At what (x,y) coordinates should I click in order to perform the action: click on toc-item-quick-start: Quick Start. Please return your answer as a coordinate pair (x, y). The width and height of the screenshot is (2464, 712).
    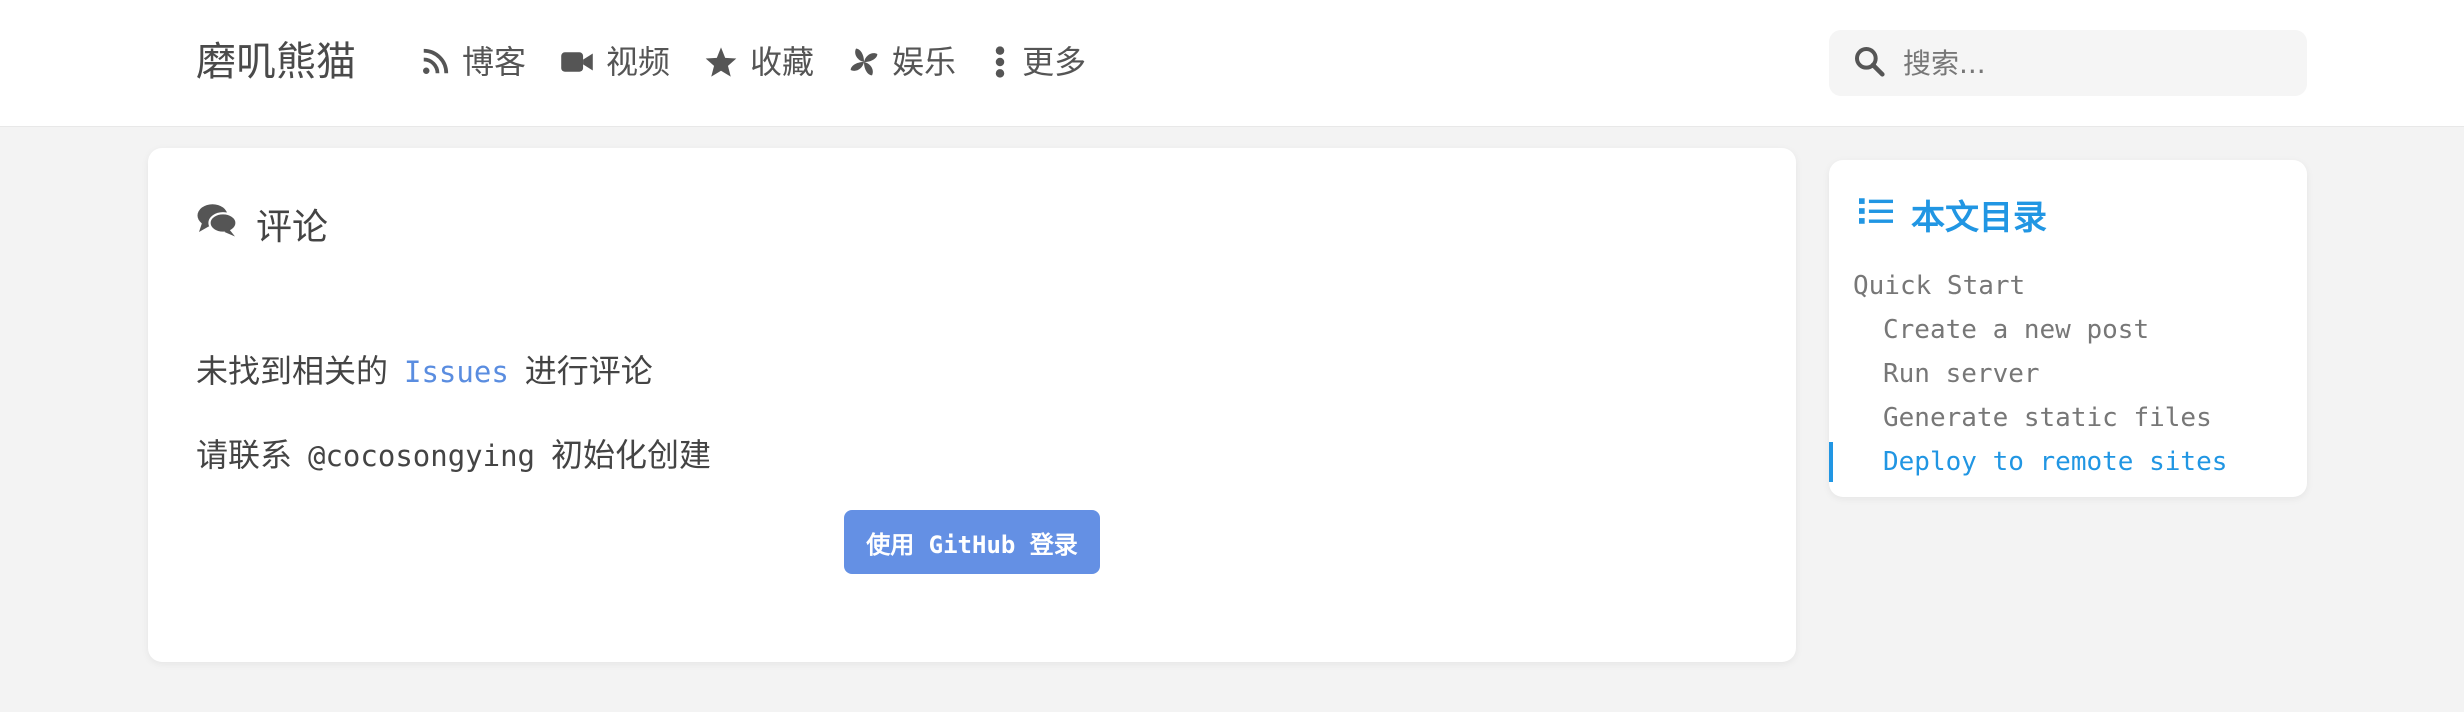
    Looking at the image, I should click on (2068, 286).